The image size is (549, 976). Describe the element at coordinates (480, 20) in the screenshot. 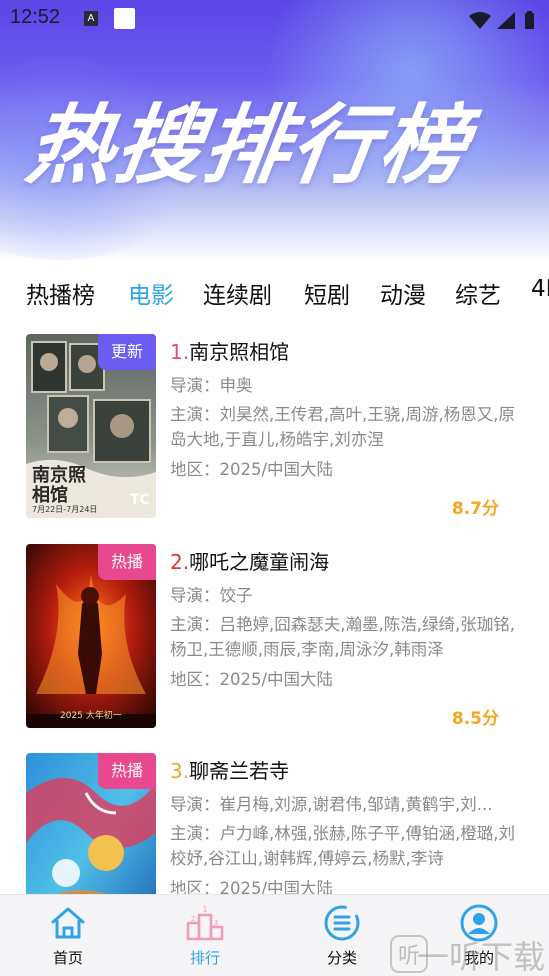

I see `wifi-icon` at that location.